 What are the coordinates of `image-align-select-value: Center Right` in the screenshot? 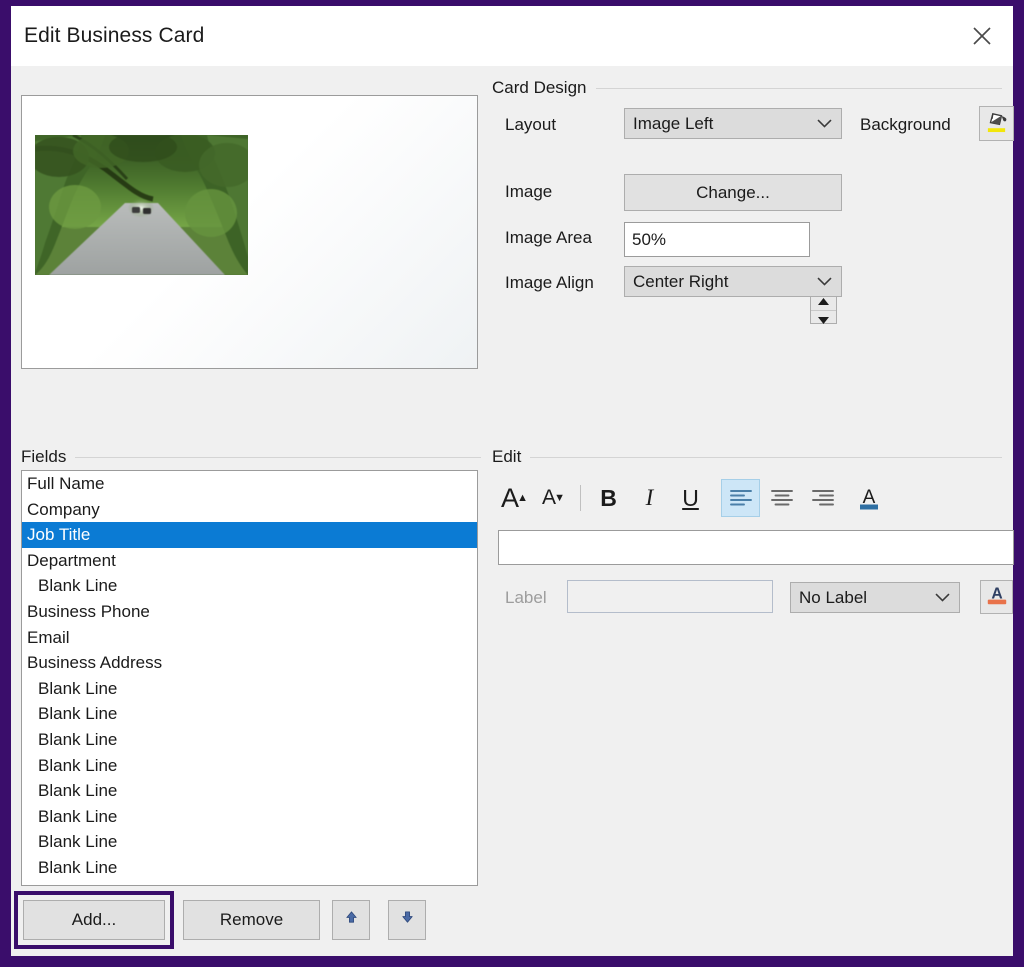 It's located at (681, 281).